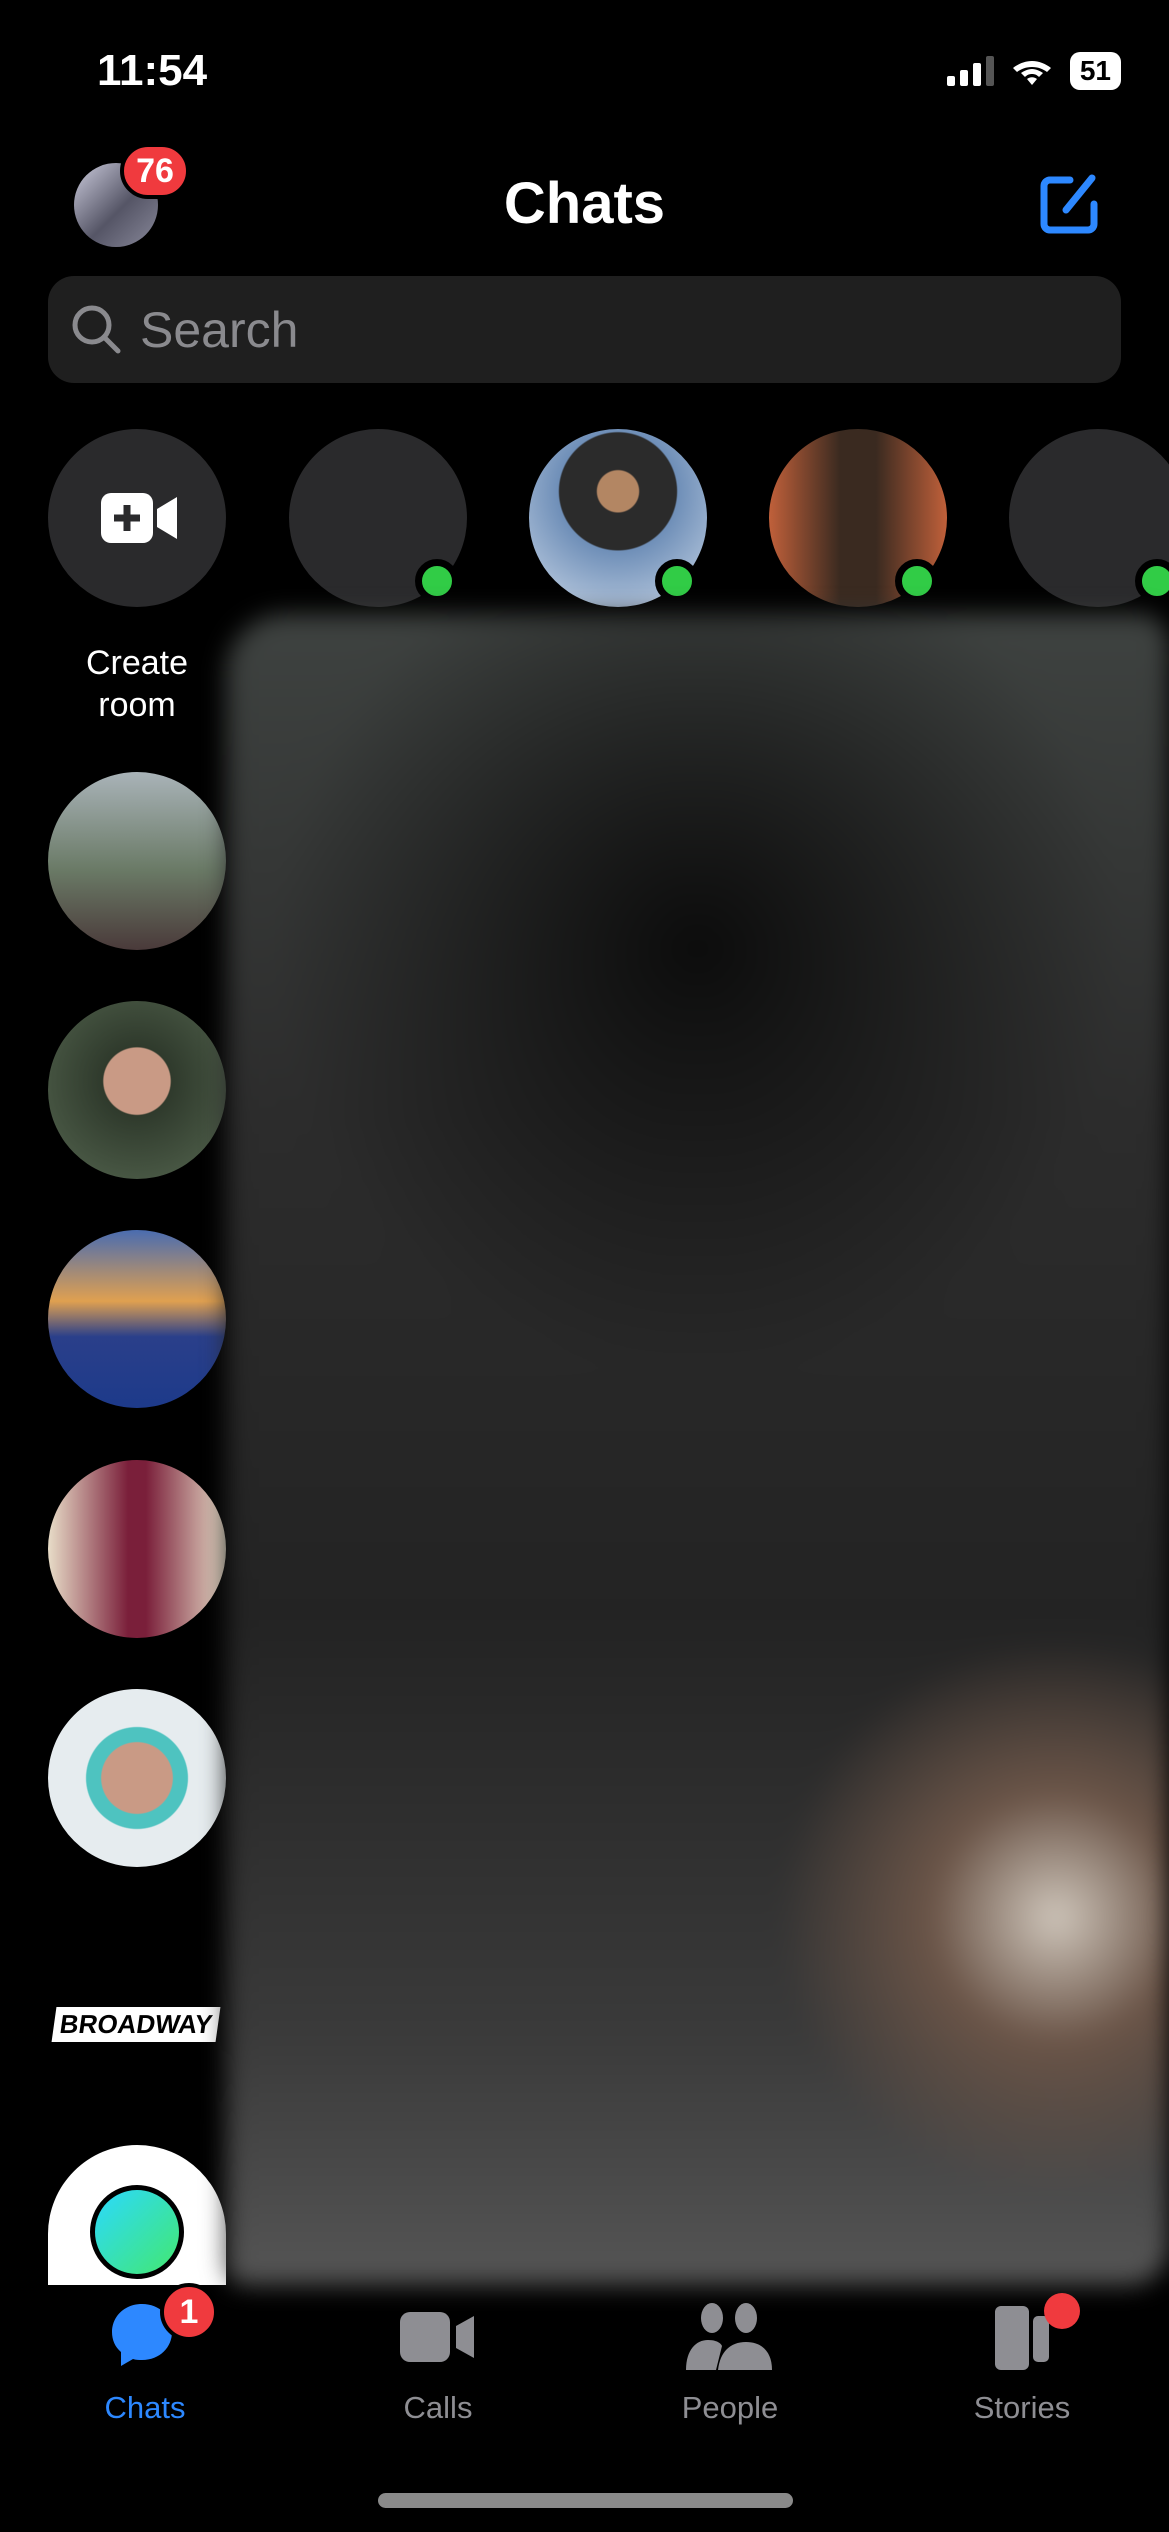 The image size is (1169, 2532). I want to click on compose-icon, so click(1069, 205).